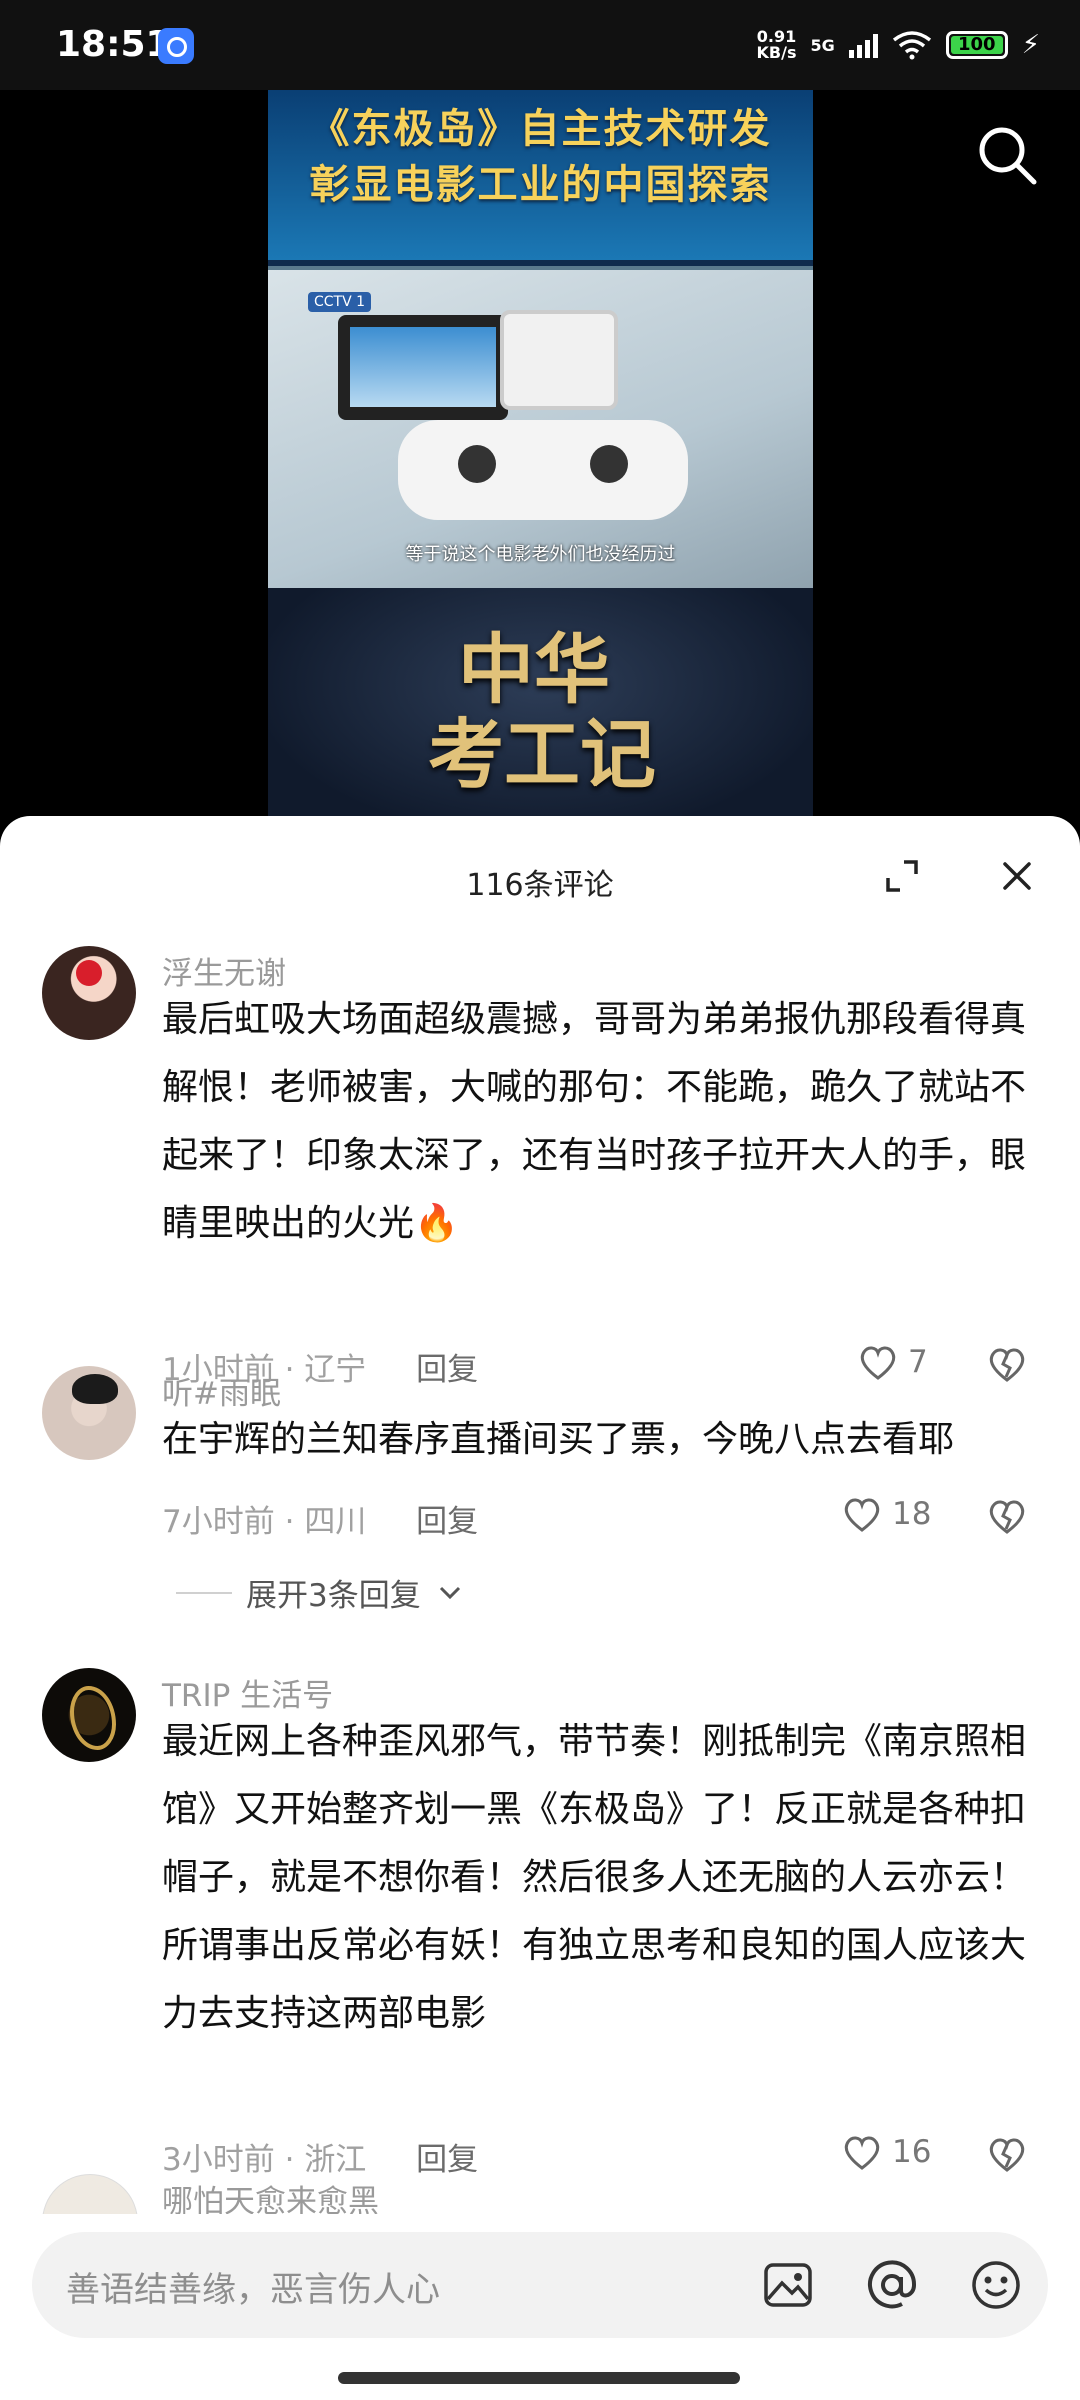 Image resolution: width=1080 pixels, height=2400 pixels. What do you see at coordinates (559, 360) in the screenshot?
I see `phone-image` at bounding box center [559, 360].